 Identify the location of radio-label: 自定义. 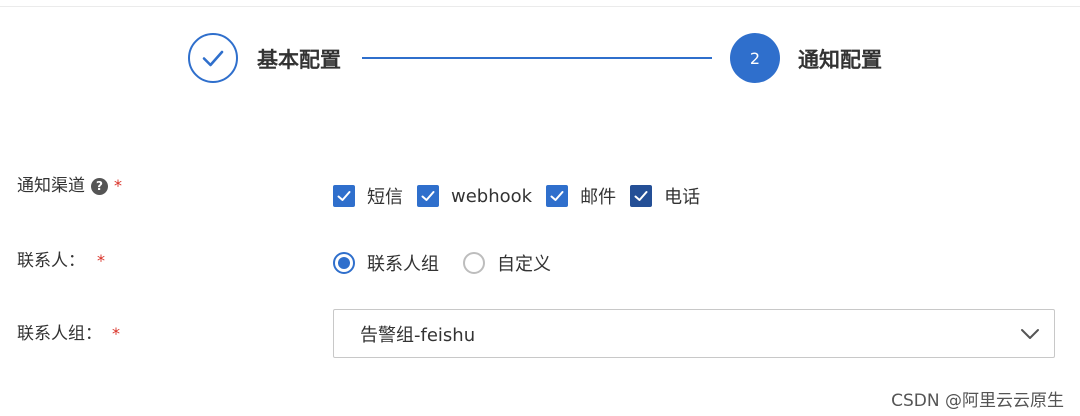
(524, 264).